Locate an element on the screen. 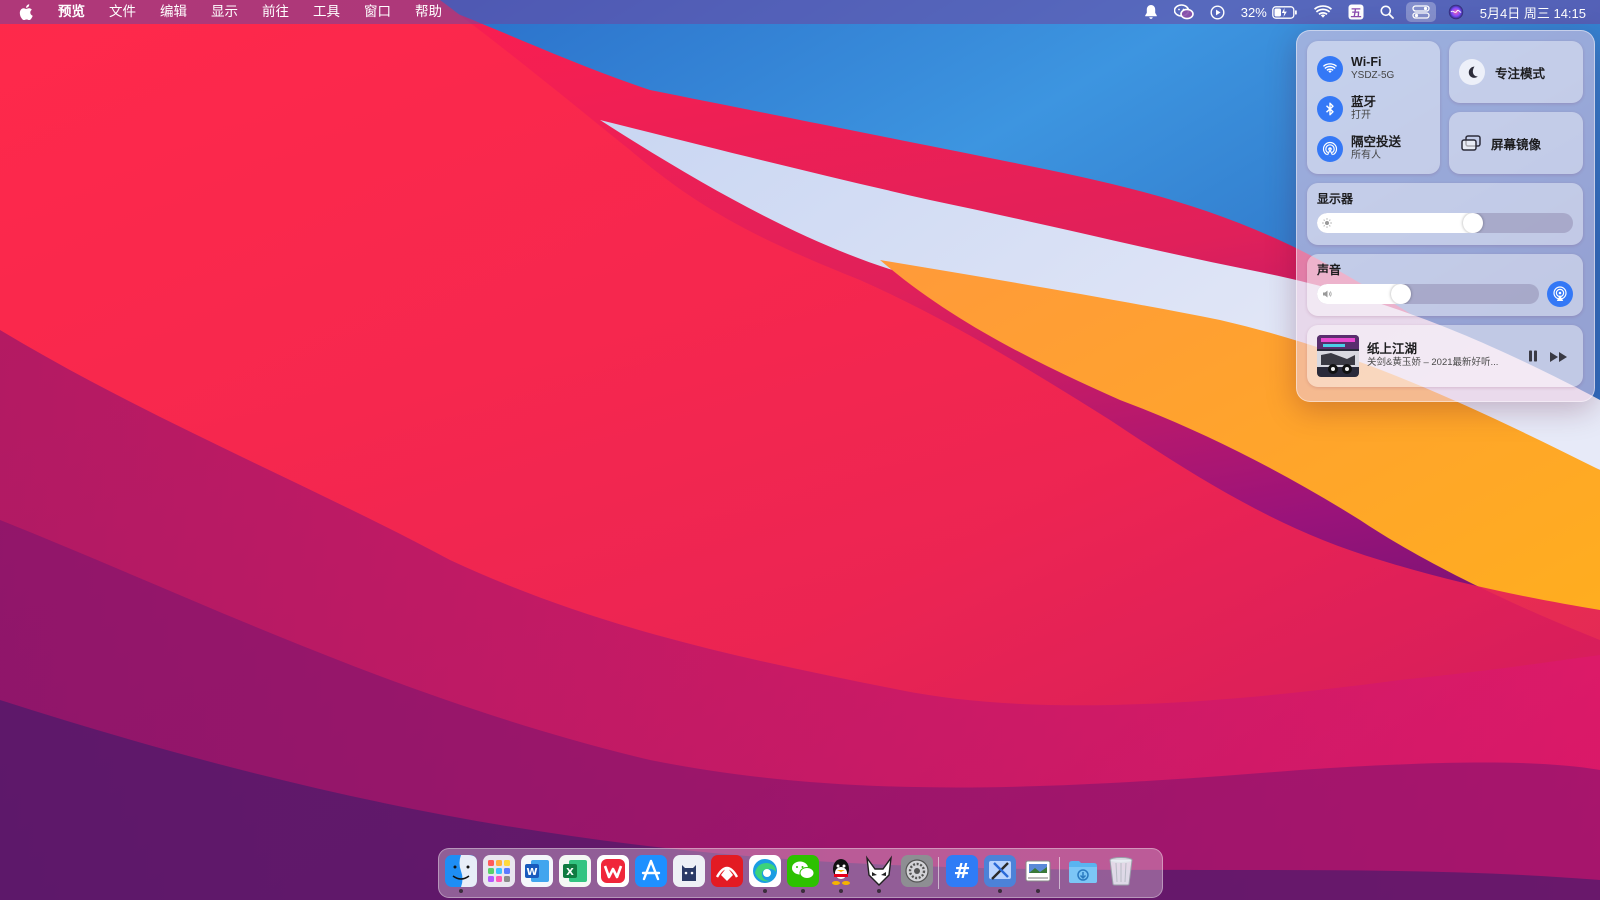  play-circle-icon is located at coordinates (1217, 12).